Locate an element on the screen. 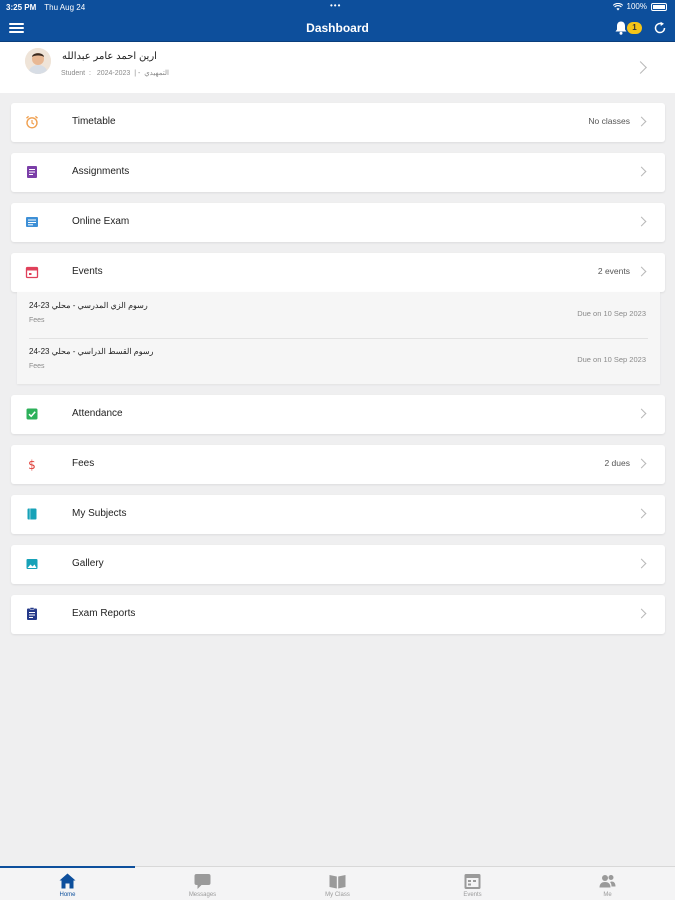 Image resolution: width=675 pixels, height=900 pixels. messages-icon is located at coordinates (202, 881).